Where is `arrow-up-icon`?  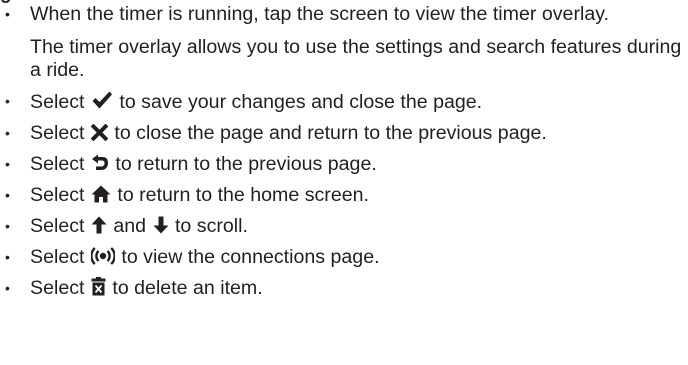 arrow-up-icon is located at coordinates (99, 225).